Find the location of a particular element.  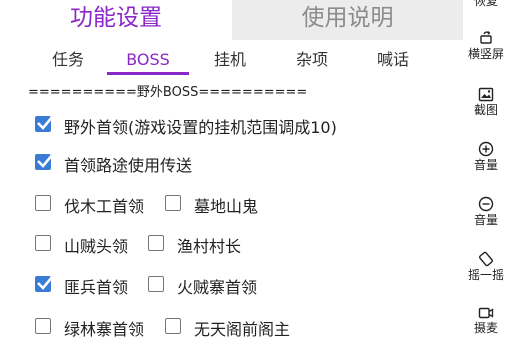

sub-tab-idle: 挂机 is located at coordinates (230, 61).